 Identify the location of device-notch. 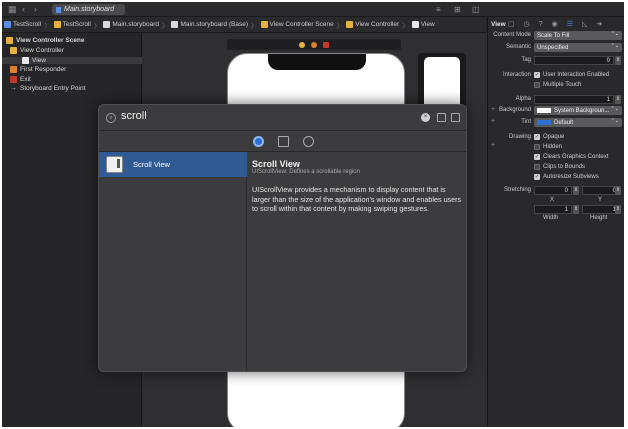
(317, 62).